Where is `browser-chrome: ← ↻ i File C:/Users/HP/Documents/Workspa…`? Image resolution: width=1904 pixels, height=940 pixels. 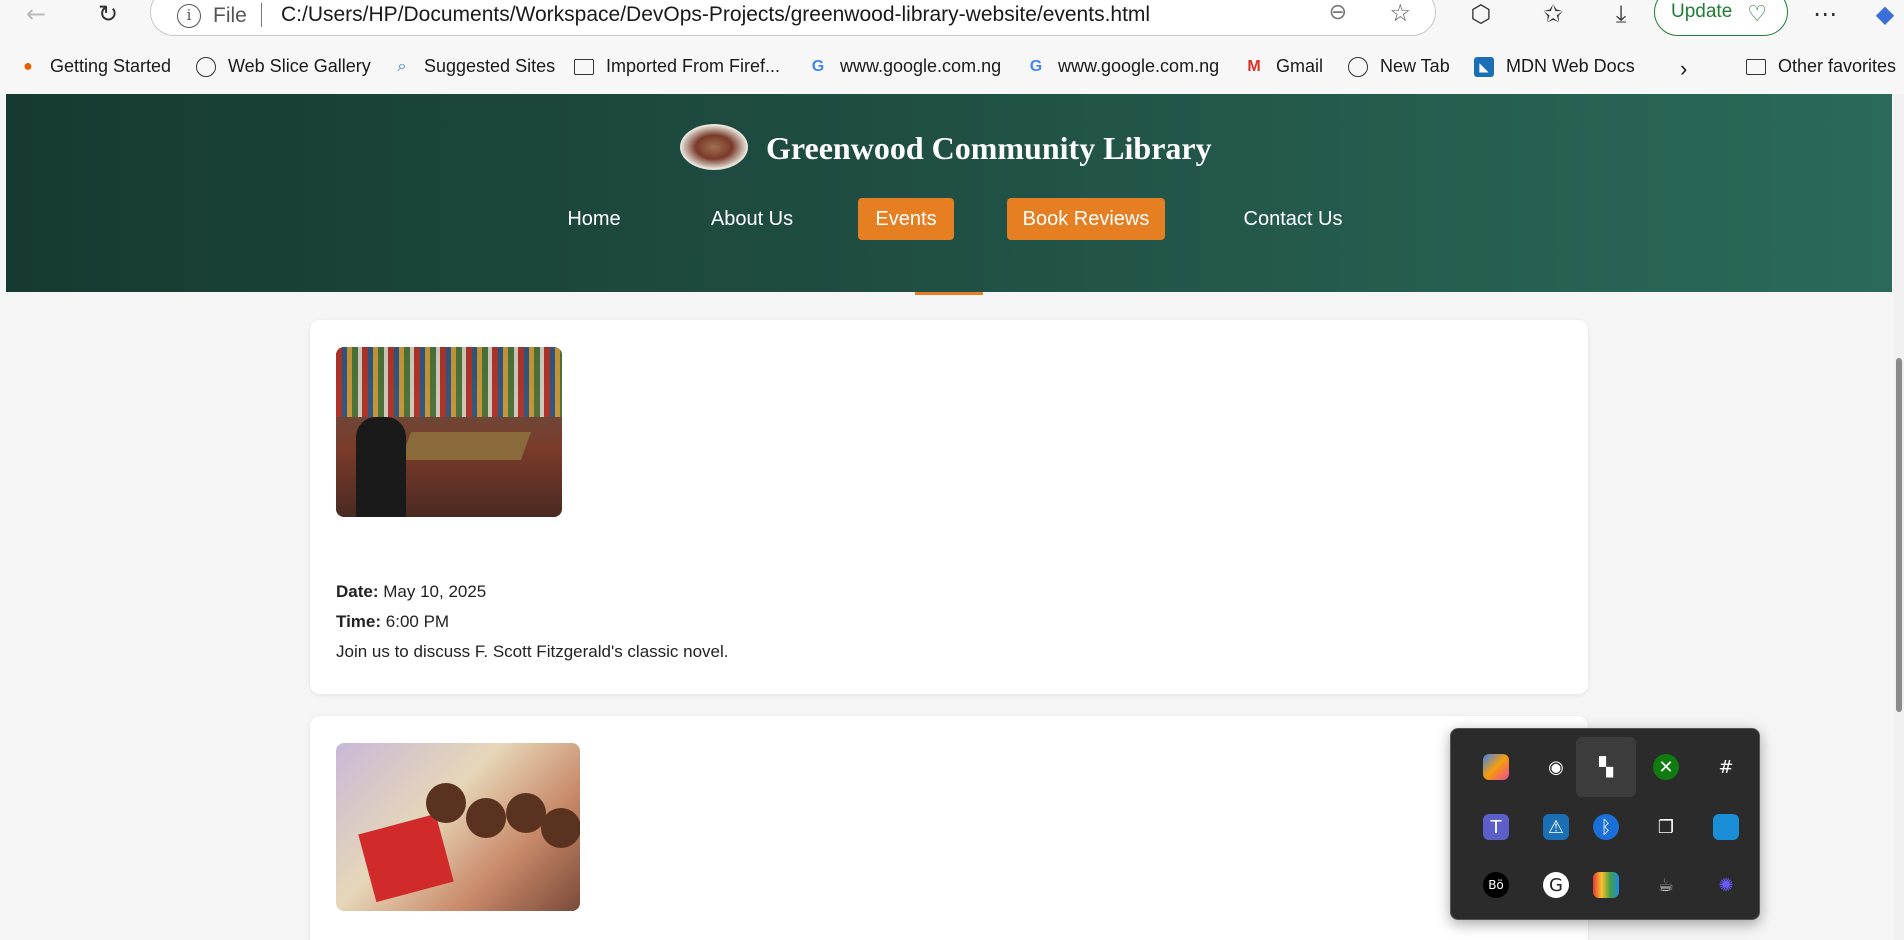 browser-chrome: ← ↻ i File C:/Users/HP/Documents/Workspa… is located at coordinates (952, 47).